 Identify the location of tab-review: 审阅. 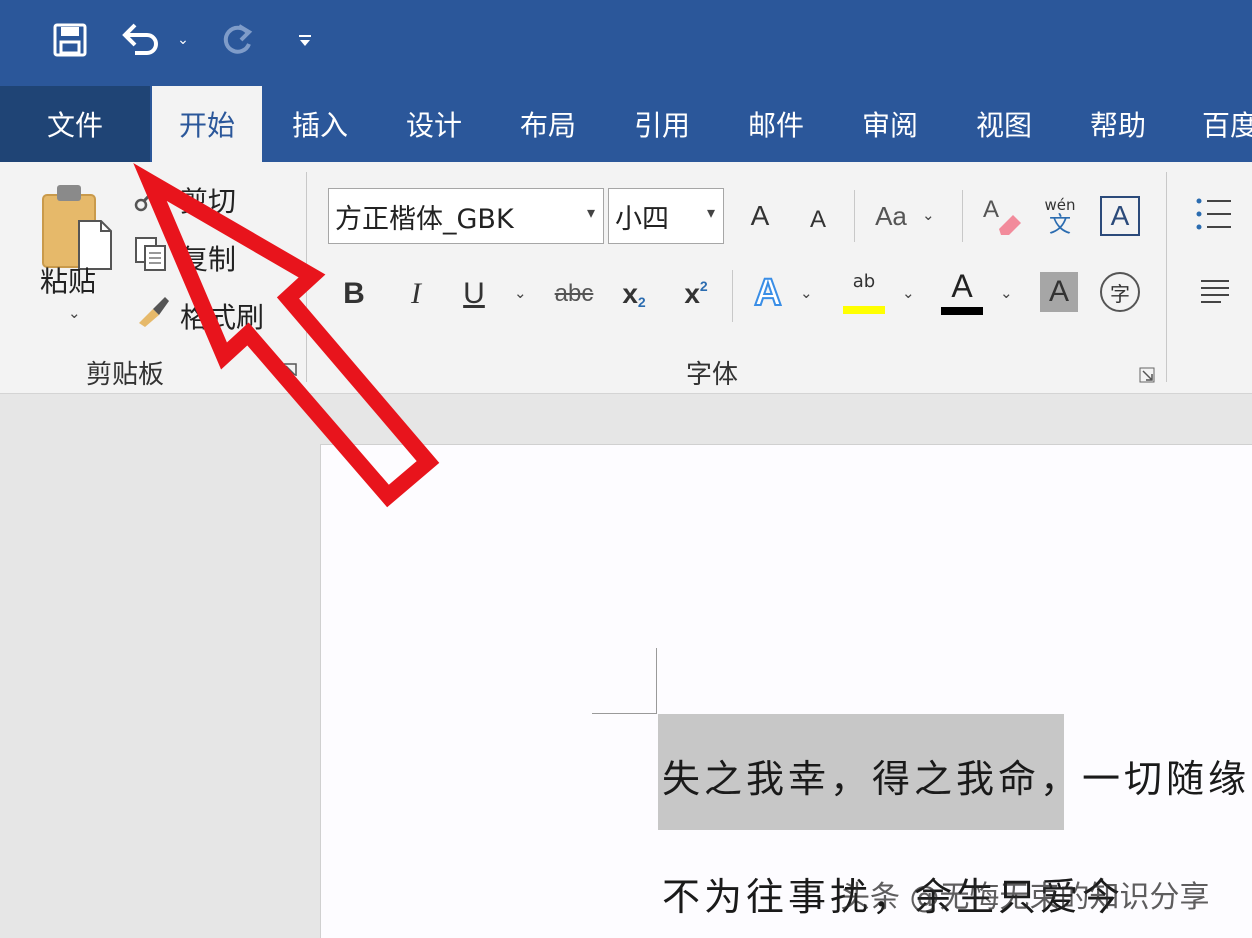
(890, 124).